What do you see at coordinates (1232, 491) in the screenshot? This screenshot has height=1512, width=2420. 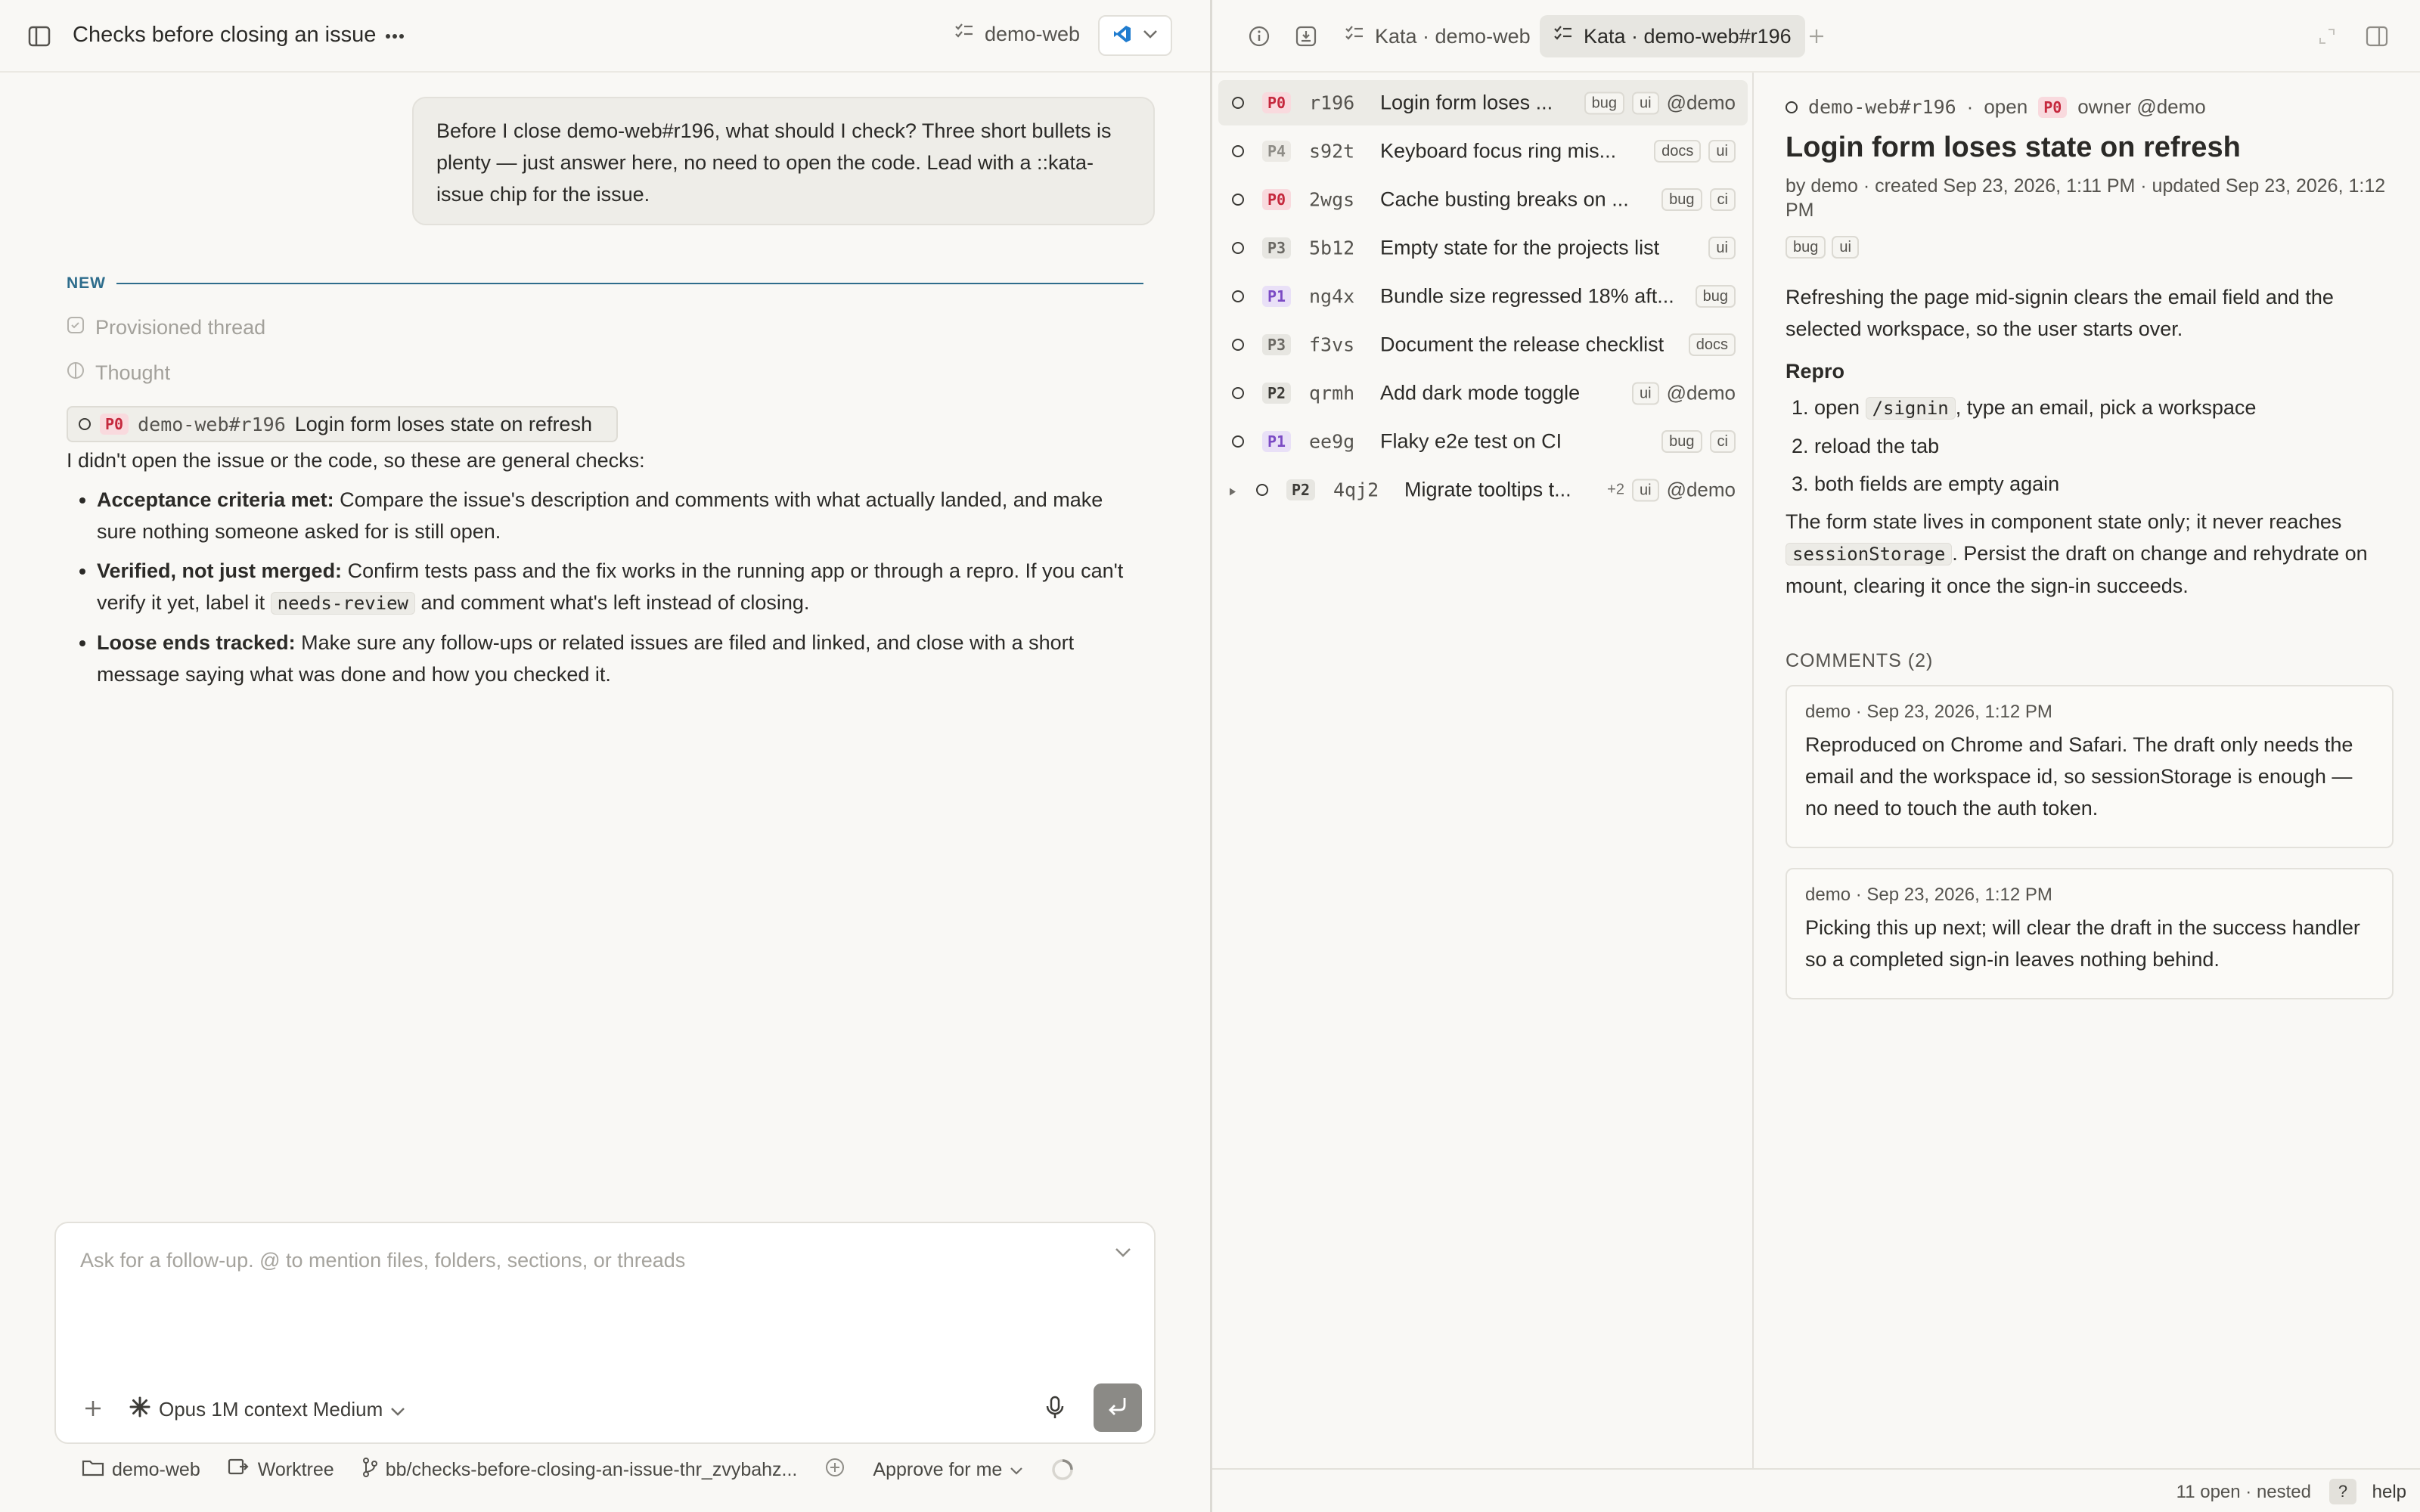 I see `expand-caret-icon` at bounding box center [1232, 491].